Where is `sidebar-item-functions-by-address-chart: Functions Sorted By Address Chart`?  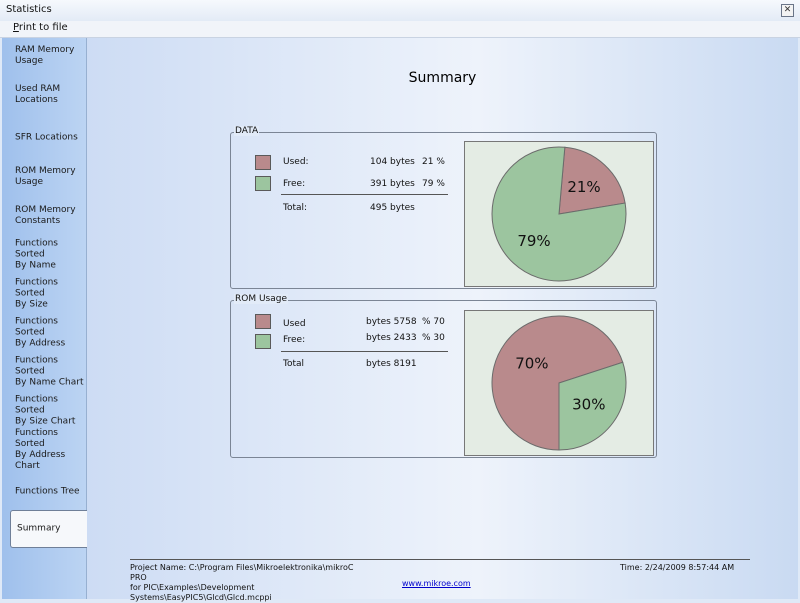
sidebar-item-functions-by-address-chart: Functions Sorted By Address Chart is located at coordinates (44, 449).